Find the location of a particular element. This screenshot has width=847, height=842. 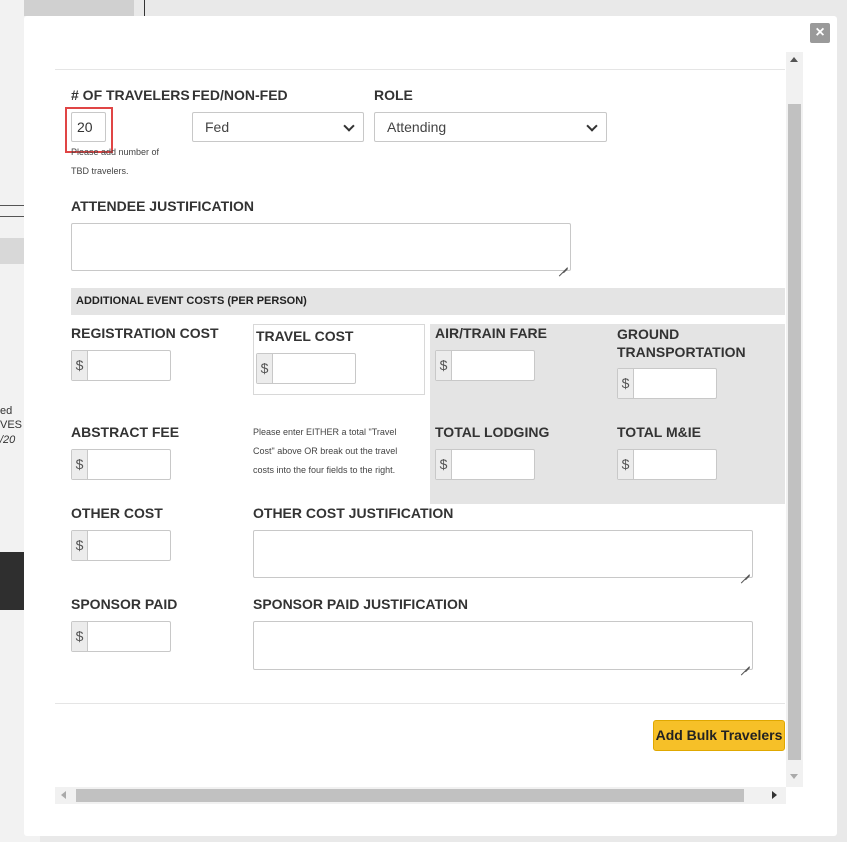

total-lodging-label: TOTAL LODGING is located at coordinates (492, 432).